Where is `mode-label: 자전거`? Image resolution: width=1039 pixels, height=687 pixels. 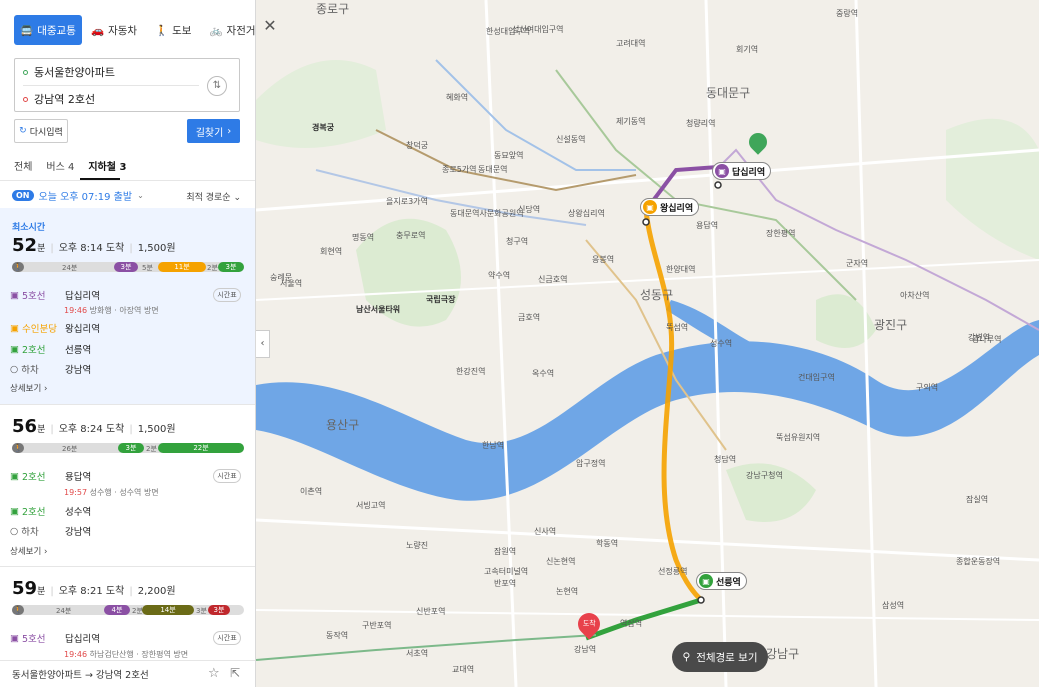
mode-label: 자전거 is located at coordinates (241, 30).